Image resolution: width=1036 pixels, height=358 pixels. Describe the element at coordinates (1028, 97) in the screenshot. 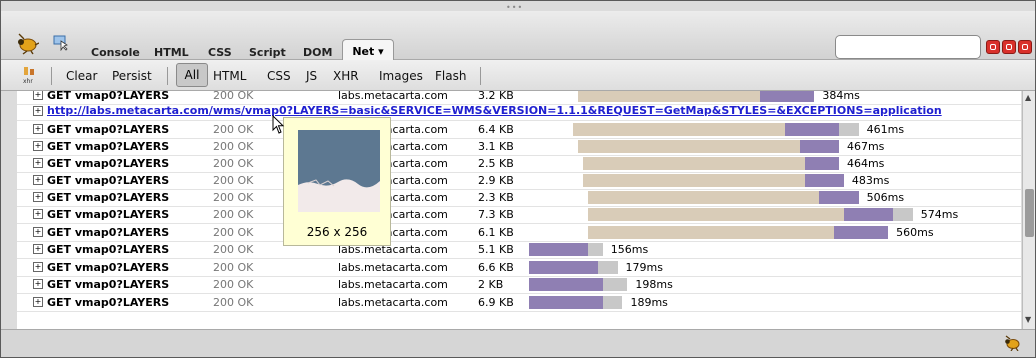

I see `scroll-up-icon: ▲` at that location.